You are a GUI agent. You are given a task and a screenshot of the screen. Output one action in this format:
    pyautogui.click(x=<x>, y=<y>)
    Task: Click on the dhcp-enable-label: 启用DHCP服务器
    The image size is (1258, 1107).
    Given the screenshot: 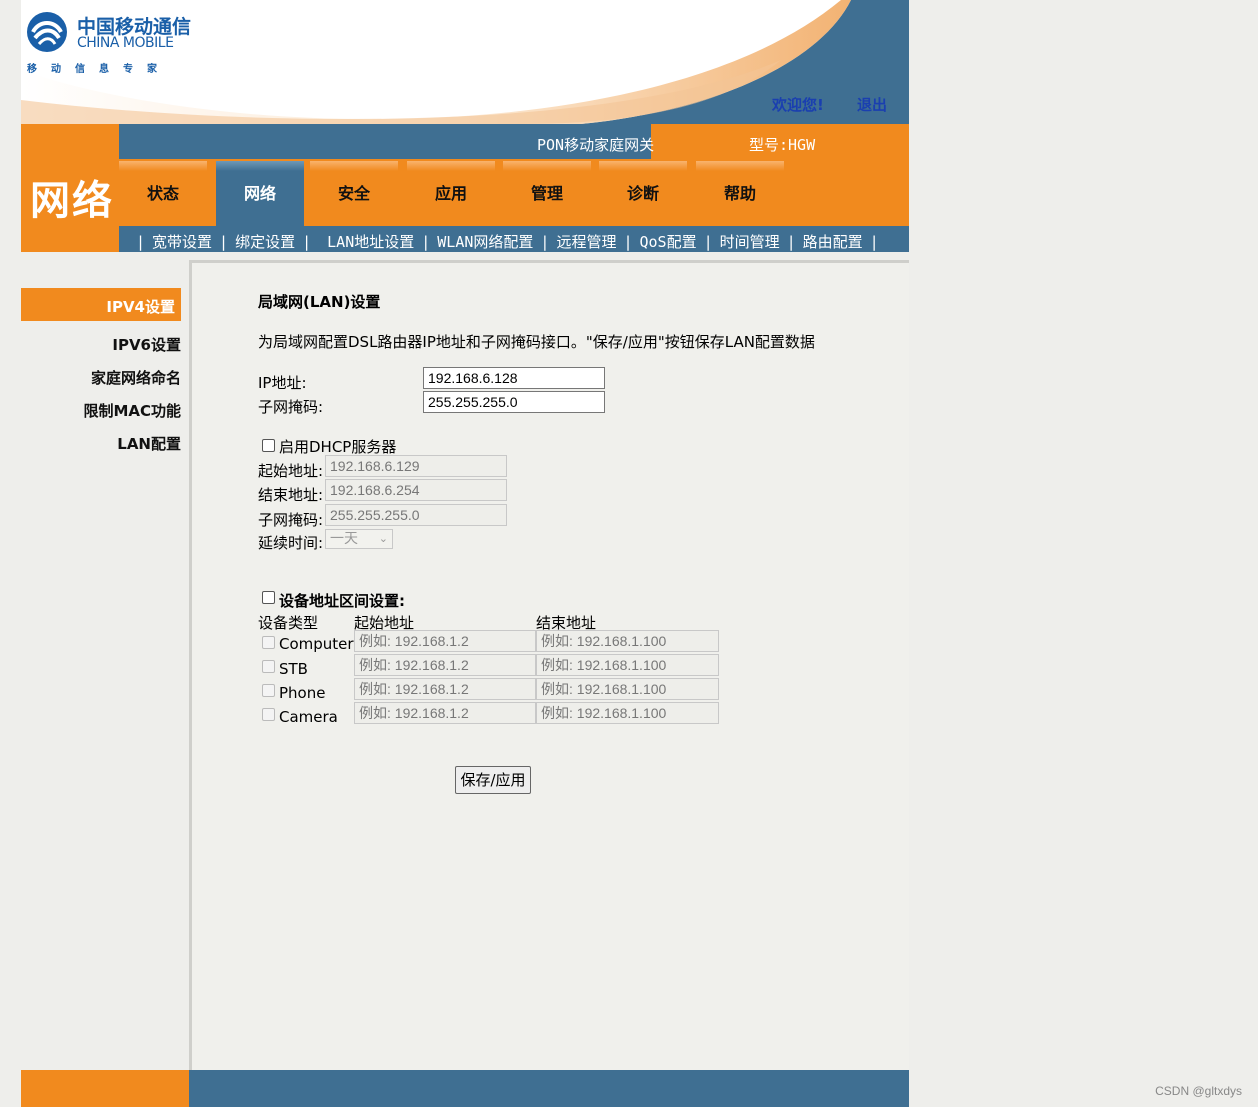 What is the action you would take?
    pyautogui.click(x=338, y=447)
    